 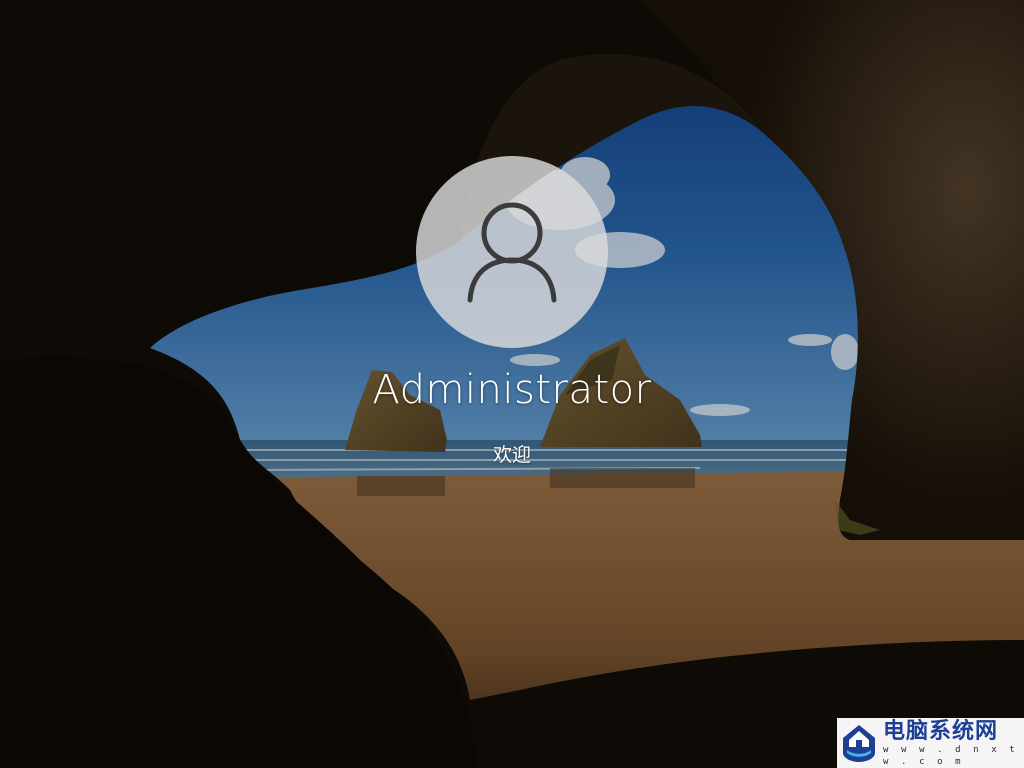 I want to click on user-avatar-icon, so click(x=512, y=252).